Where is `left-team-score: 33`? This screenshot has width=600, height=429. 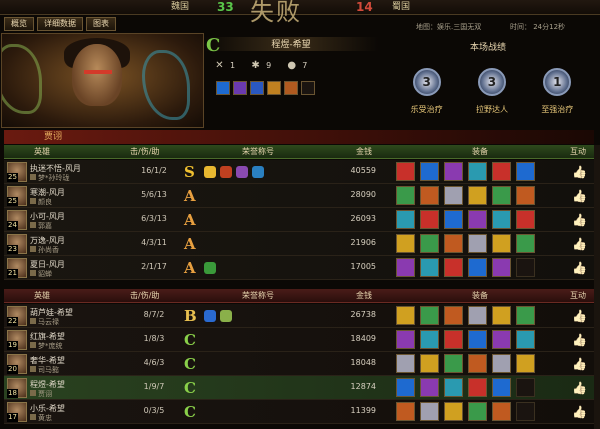 left-team-score: 33 is located at coordinates (225, 7).